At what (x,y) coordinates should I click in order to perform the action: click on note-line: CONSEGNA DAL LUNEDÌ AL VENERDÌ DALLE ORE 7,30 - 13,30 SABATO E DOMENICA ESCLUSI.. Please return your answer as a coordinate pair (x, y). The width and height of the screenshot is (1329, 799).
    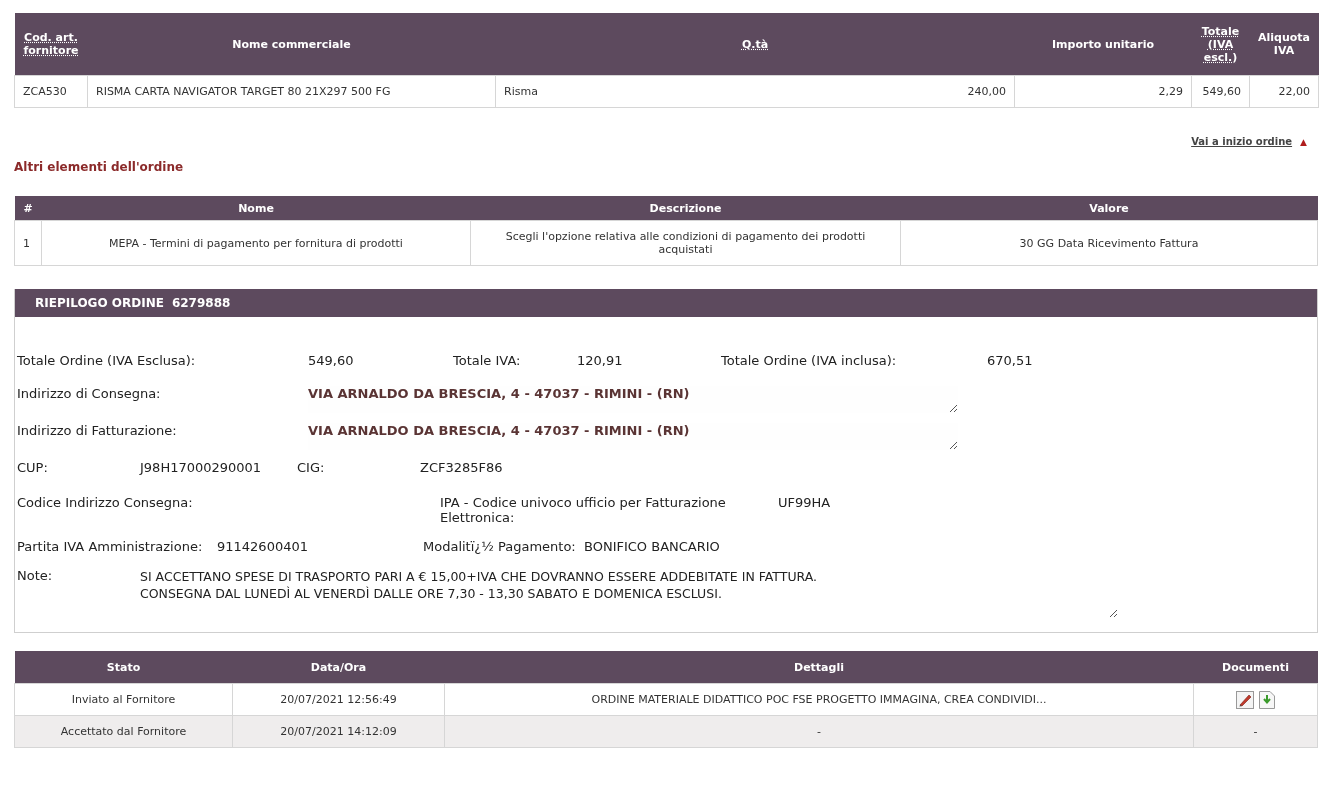
    Looking at the image, I should click on (431, 593).